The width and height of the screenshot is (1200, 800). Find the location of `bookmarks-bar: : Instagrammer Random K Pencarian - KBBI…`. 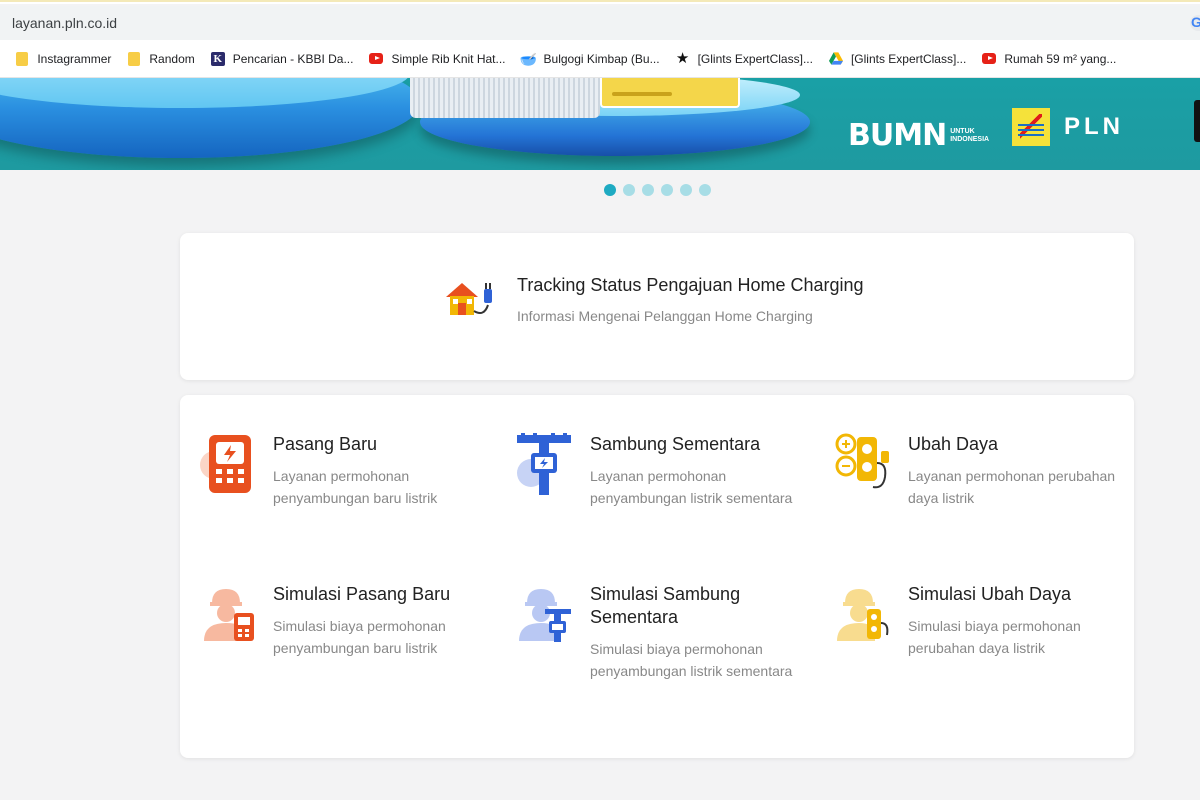

bookmarks-bar: : Instagrammer Random K Pencarian - KBBI… is located at coordinates (600, 59).